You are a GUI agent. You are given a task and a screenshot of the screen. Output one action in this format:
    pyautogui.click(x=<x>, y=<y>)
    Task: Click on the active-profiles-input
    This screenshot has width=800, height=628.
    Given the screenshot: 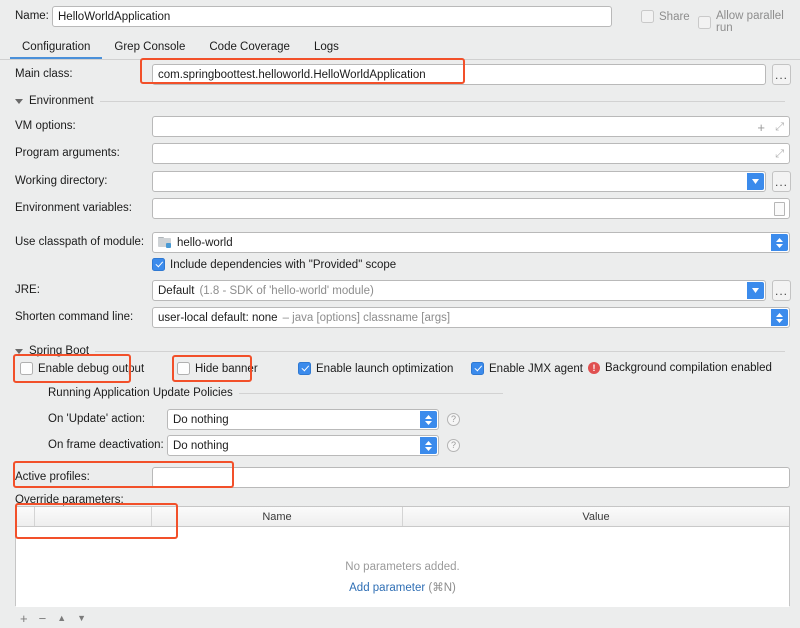 What is the action you would take?
    pyautogui.click(x=471, y=477)
    